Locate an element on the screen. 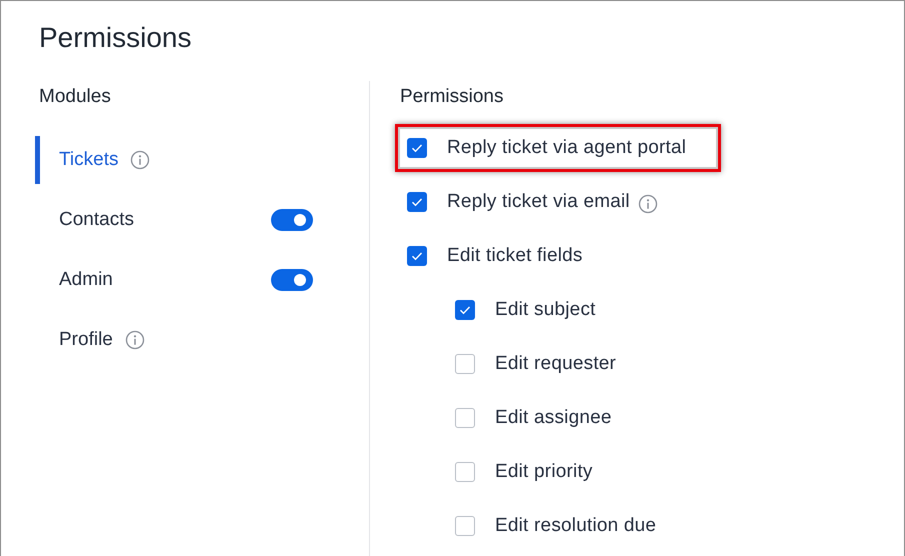 This screenshot has height=556, width=905. module-tab: Admin is located at coordinates (86, 280).